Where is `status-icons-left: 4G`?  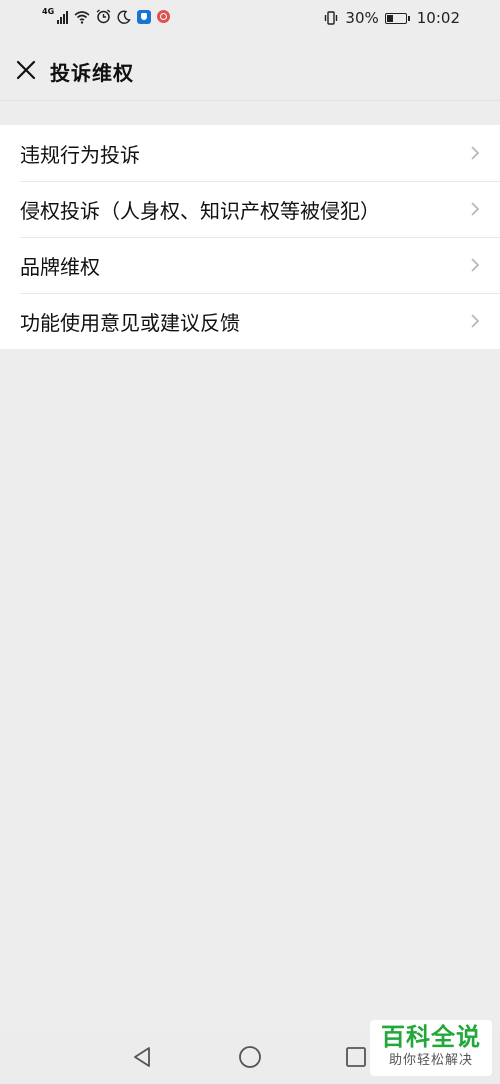
status-icons-left: 4G is located at coordinates (106, 15).